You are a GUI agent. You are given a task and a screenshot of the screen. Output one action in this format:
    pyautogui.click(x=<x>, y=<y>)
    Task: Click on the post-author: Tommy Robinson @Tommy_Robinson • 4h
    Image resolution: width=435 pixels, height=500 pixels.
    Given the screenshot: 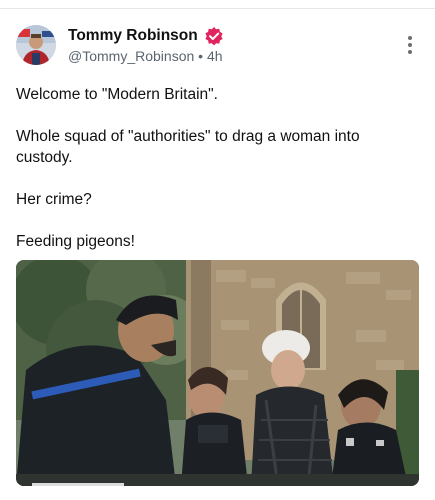 What is the action you would take?
    pyautogui.click(x=146, y=46)
    